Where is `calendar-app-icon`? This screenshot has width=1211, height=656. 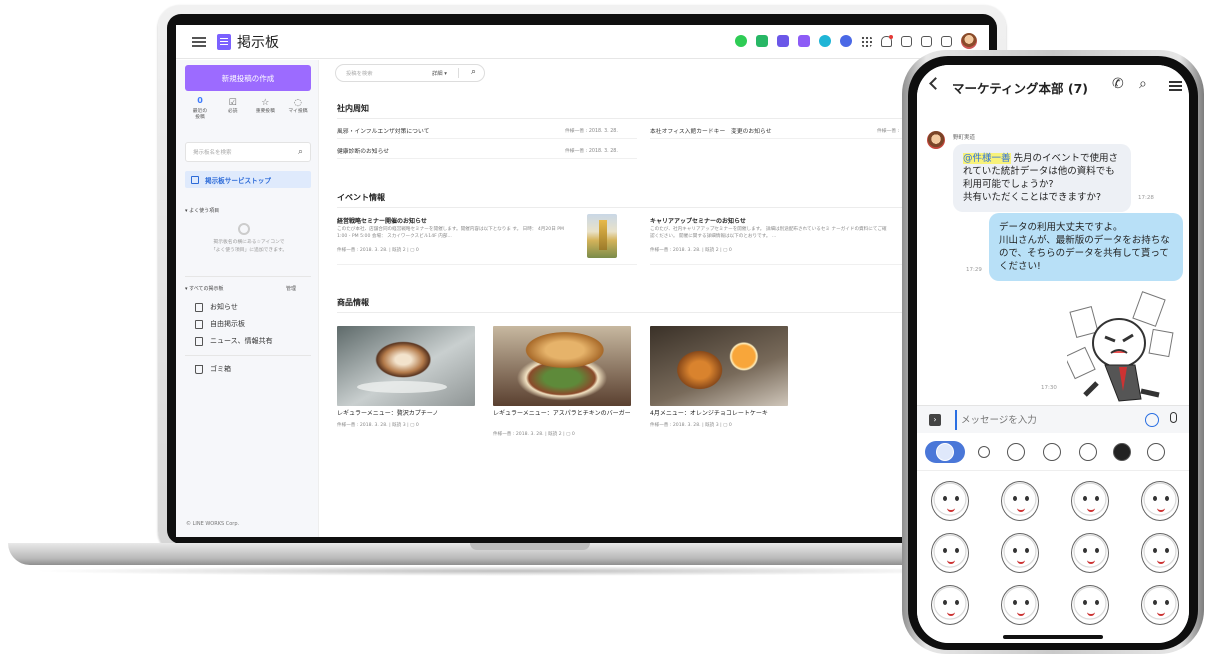 calendar-app-icon is located at coordinates (783, 41).